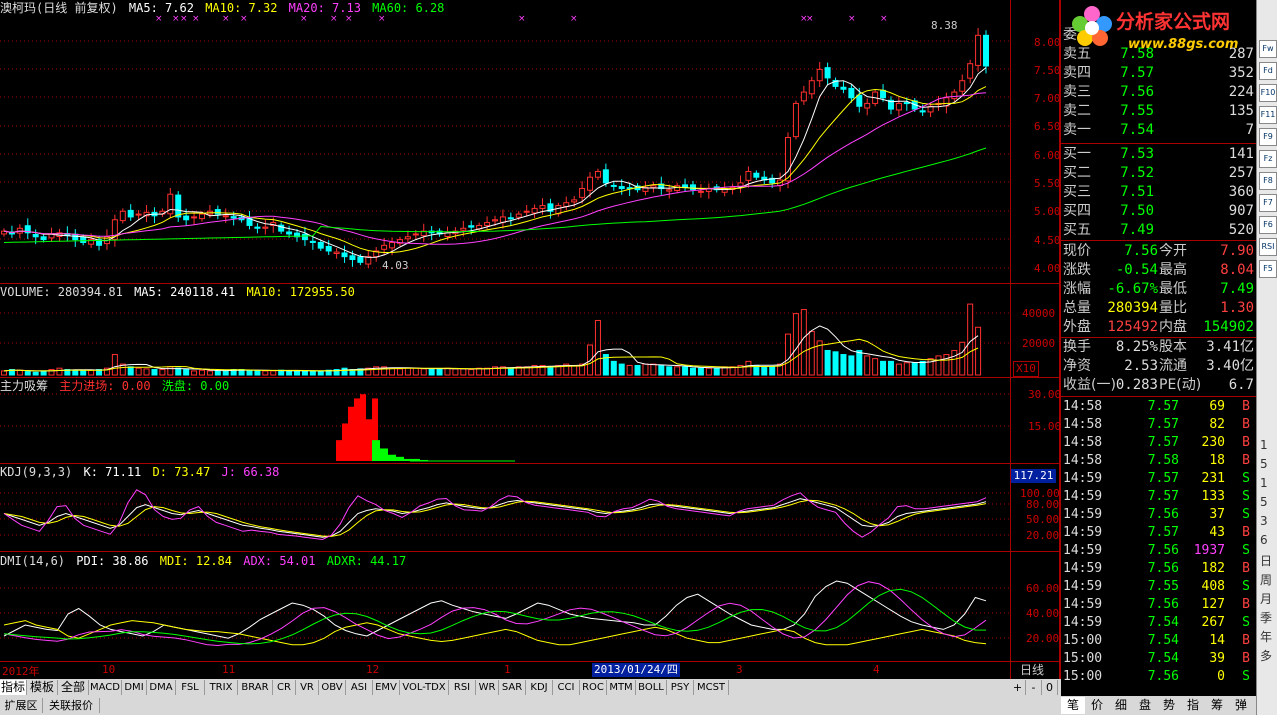  Describe the element at coordinates (1268, 49) in the screenshot. I see `toolbar-button-fw: Fw` at that location.